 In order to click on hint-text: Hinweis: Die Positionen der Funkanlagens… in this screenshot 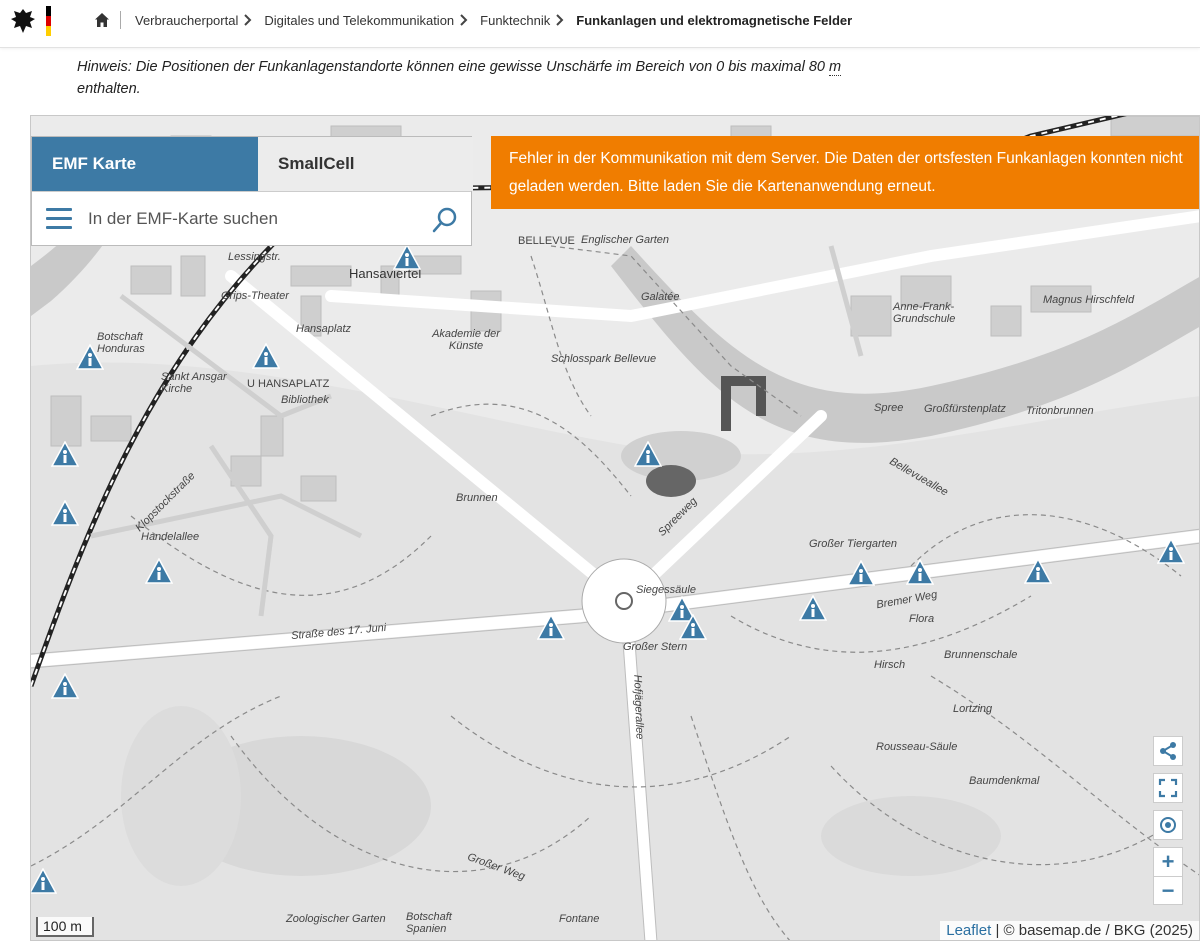, I will do `click(453, 67)`.